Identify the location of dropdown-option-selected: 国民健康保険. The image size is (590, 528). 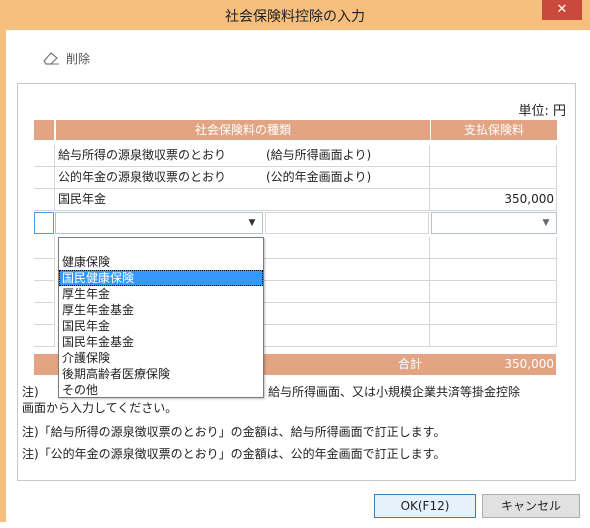
(161, 278).